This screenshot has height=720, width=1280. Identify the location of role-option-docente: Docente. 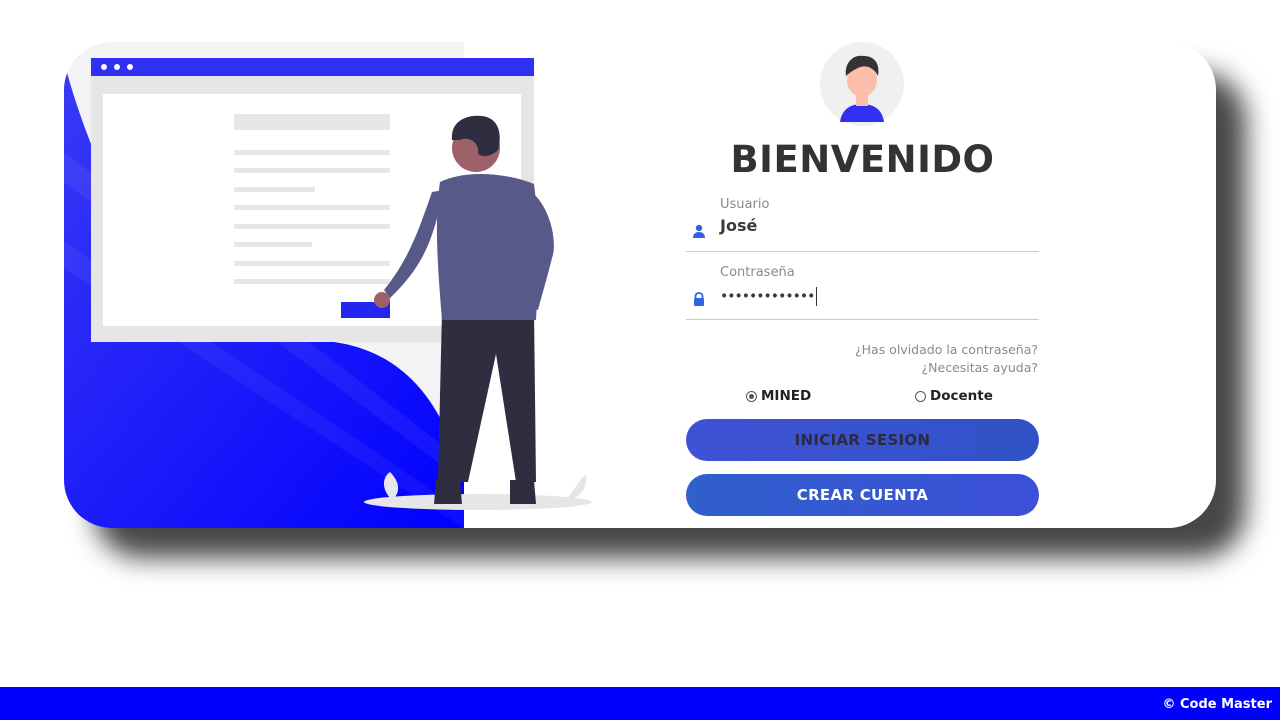
(954, 396).